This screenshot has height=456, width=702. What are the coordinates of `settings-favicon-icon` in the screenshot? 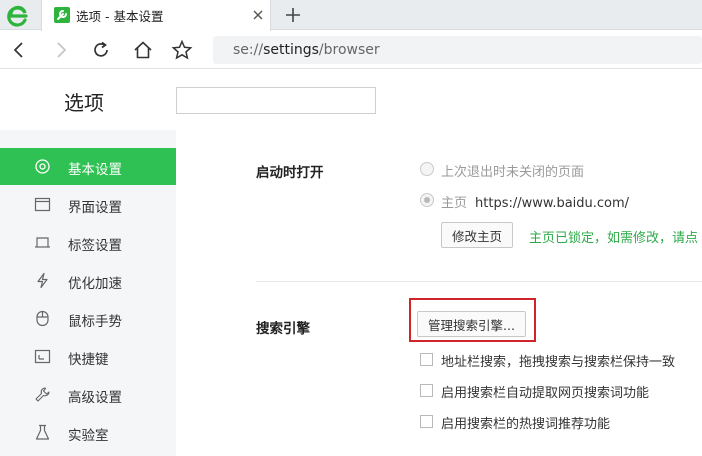 It's located at (62, 15).